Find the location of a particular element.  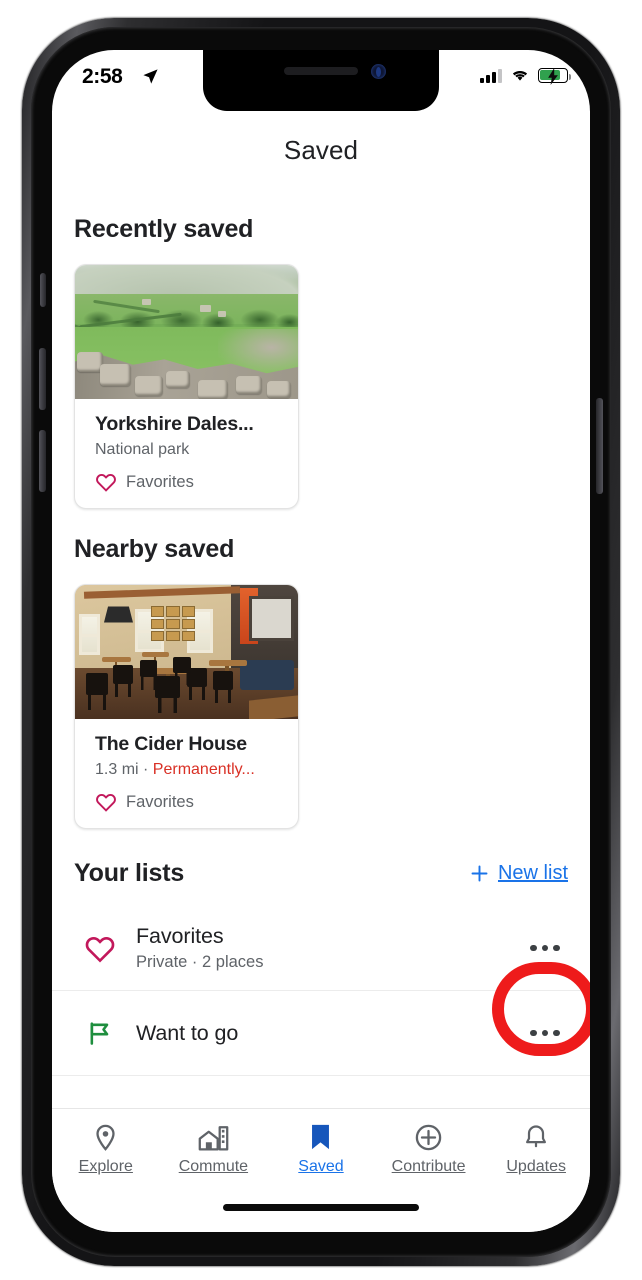

volume-down-button is located at coordinates (42, 461).